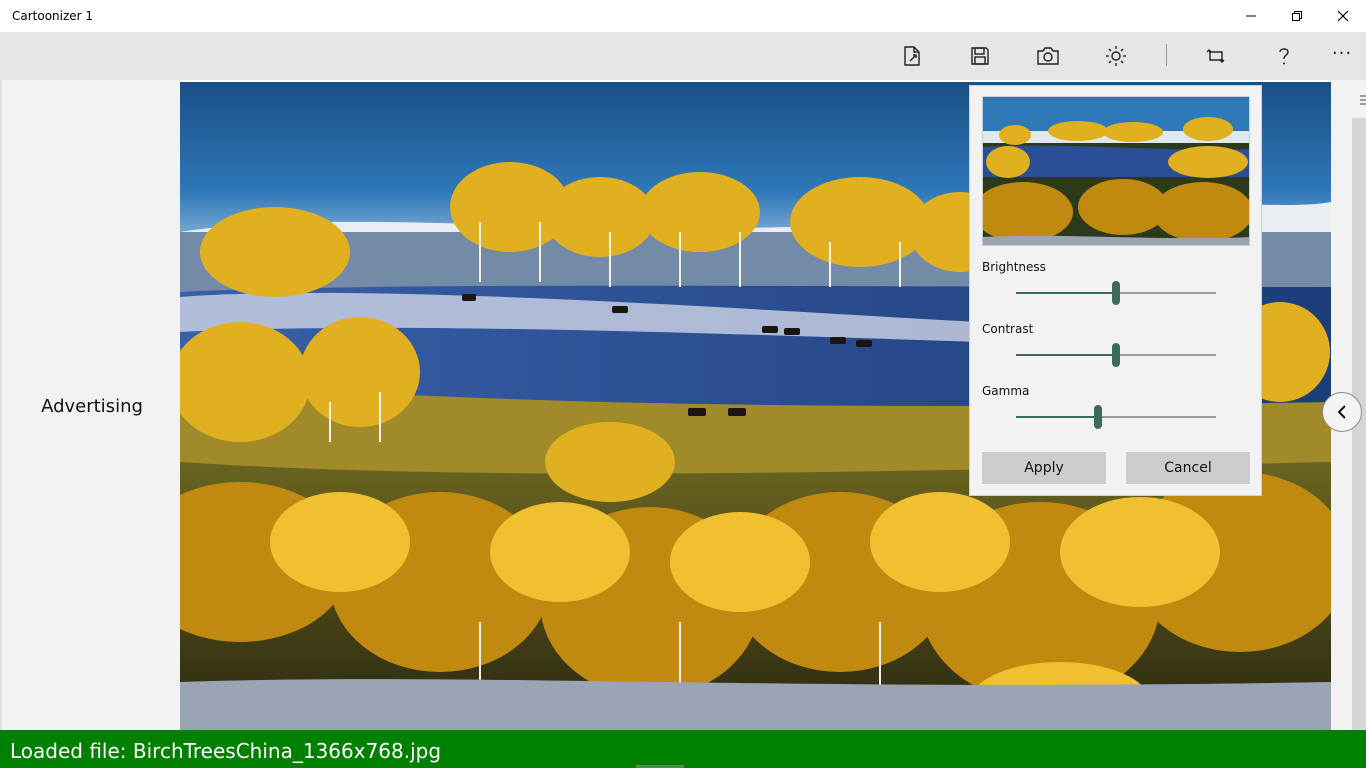 The height and width of the screenshot is (768, 1366). I want to click on brightness-slider-fill, so click(1066, 293).